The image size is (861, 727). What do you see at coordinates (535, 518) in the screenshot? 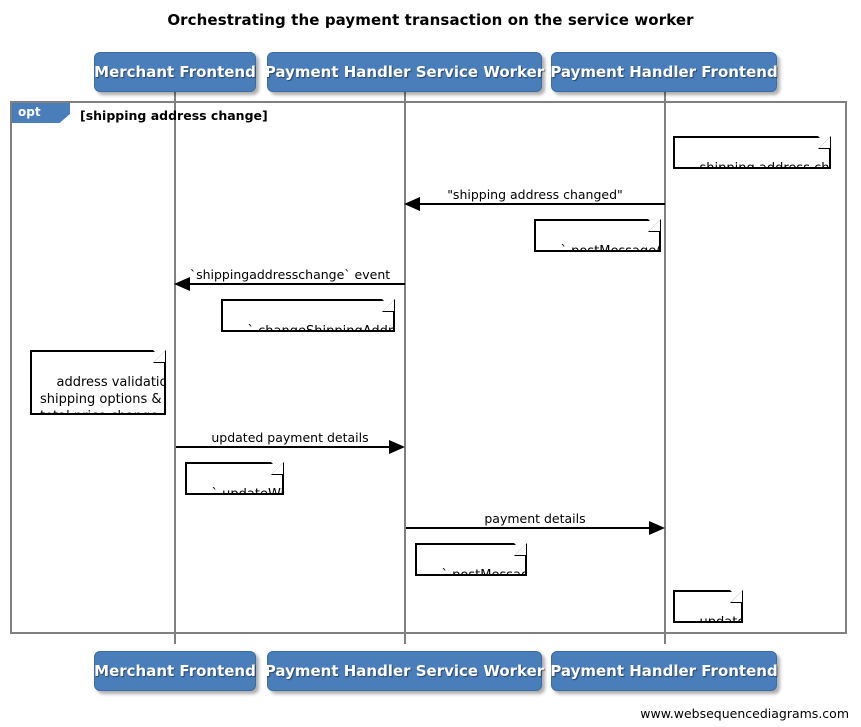
I see `message-label-payment-details: payment details` at bounding box center [535, 518].